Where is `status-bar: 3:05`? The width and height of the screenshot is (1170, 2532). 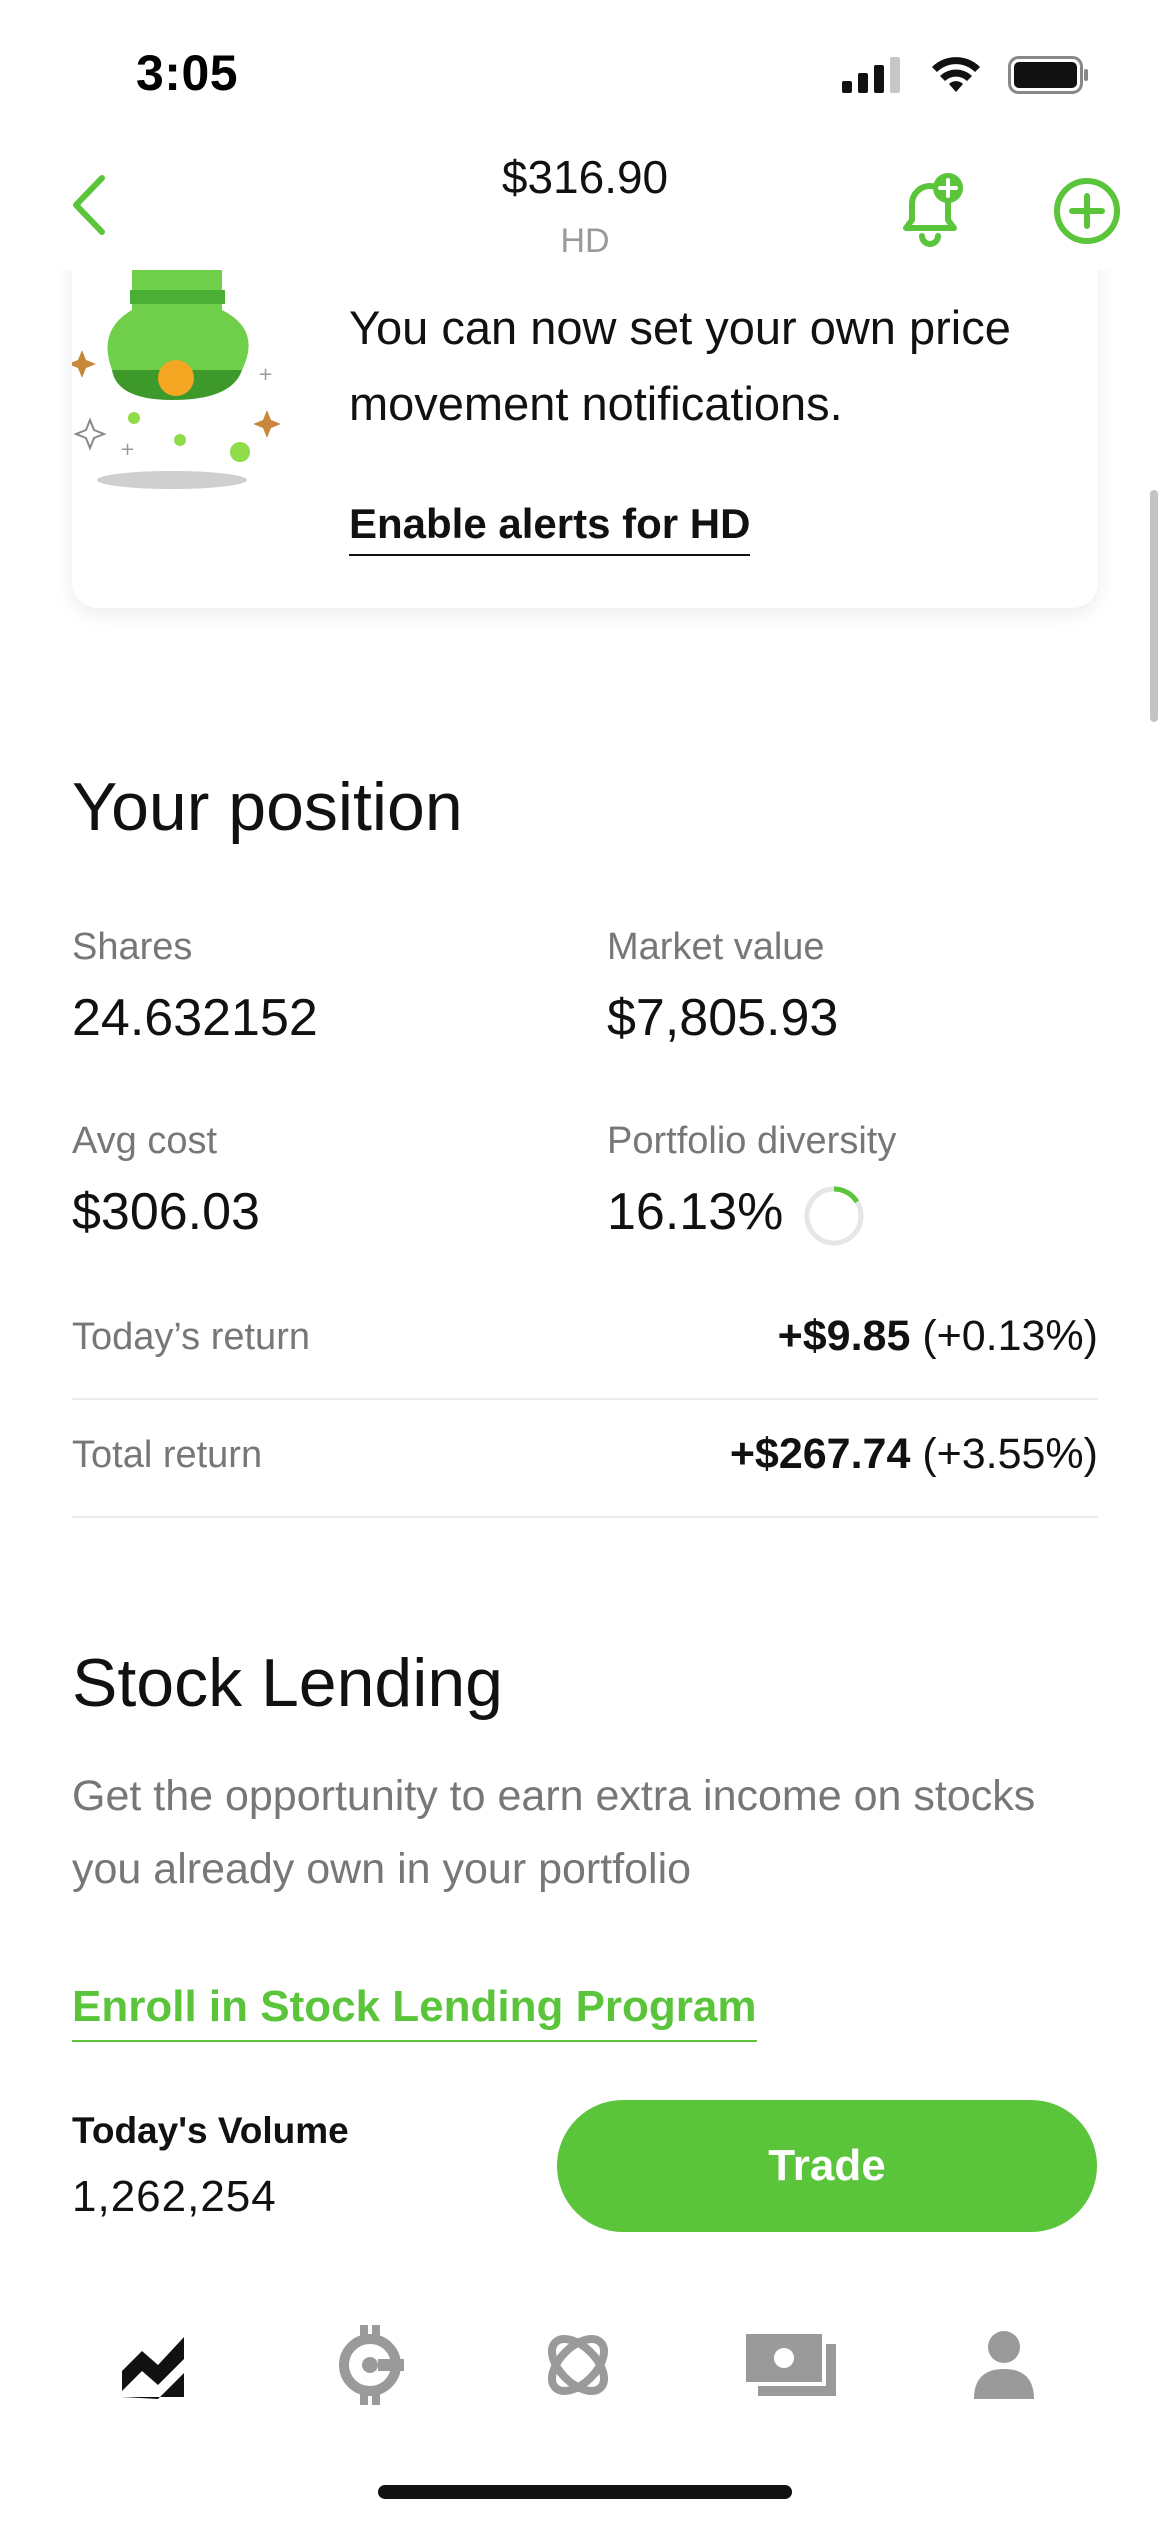
status-bar: 3:05 is located at coordinates (585, 75).